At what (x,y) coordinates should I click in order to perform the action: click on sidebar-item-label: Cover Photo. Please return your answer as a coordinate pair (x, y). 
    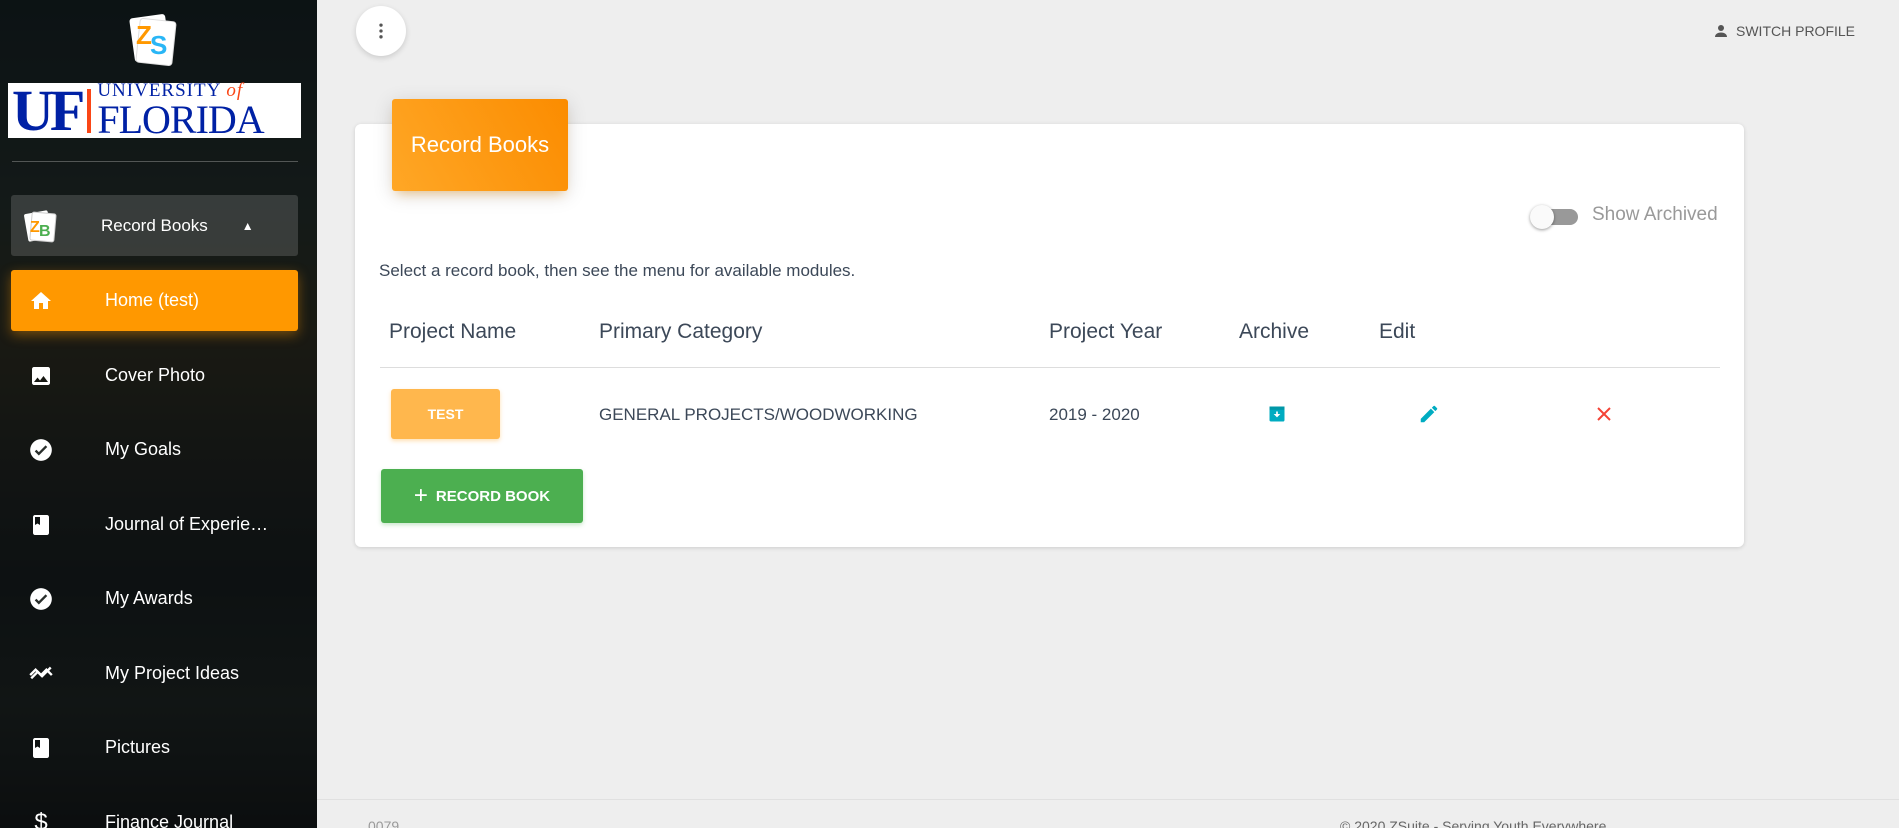
    Looking at the image, I should click on (155, 375).